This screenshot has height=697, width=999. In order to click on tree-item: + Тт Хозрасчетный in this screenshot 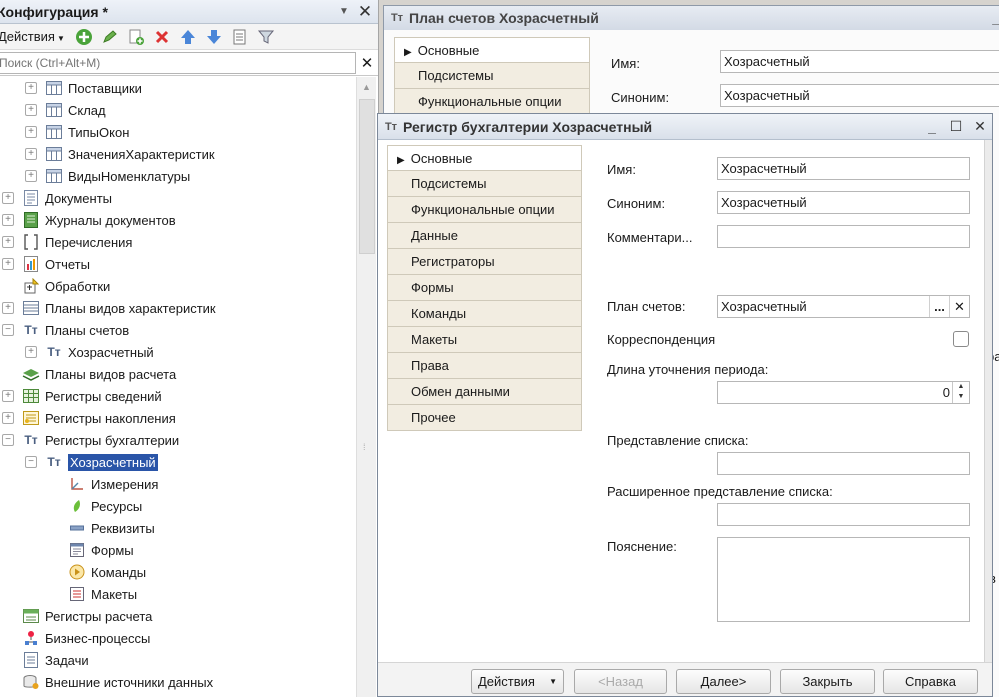, I will do `click(178, 352)`.